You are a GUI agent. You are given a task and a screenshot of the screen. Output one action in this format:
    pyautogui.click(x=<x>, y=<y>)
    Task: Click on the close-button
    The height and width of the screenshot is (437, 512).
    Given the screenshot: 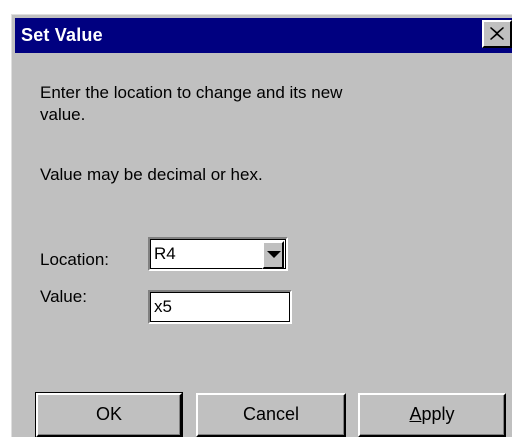 What is the action you would take?
    pyautogui.click(x=497, y=34)
    